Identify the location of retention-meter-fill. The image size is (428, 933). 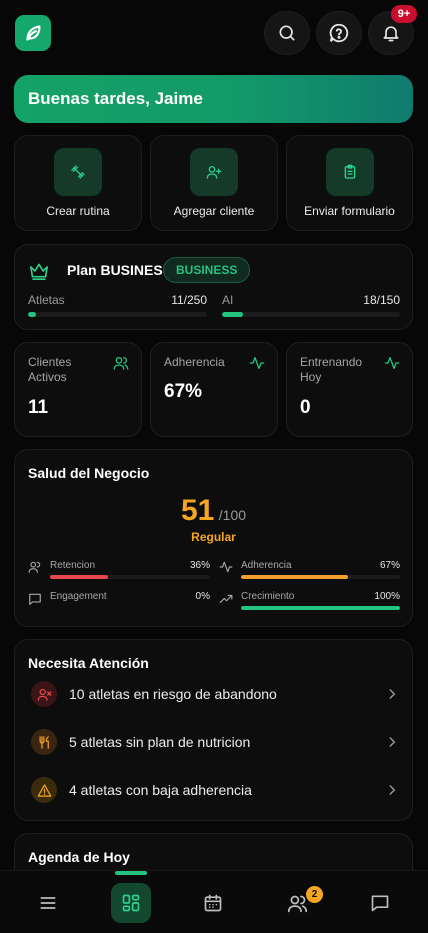
(79, 577).